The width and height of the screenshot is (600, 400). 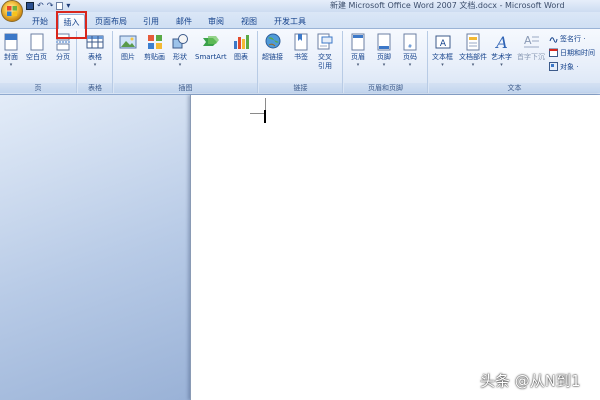 I want to click on header-icon, so click(x=358, y=42).